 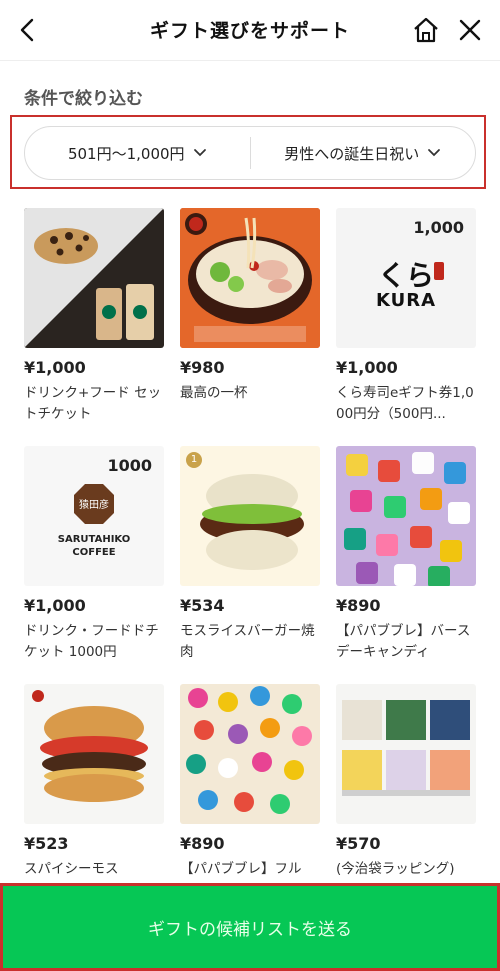 What do you see at coordinates (250, 30) in the screenshot?
I see `app-header: ギフト選びをサポート` at bounding box center [250, 30].